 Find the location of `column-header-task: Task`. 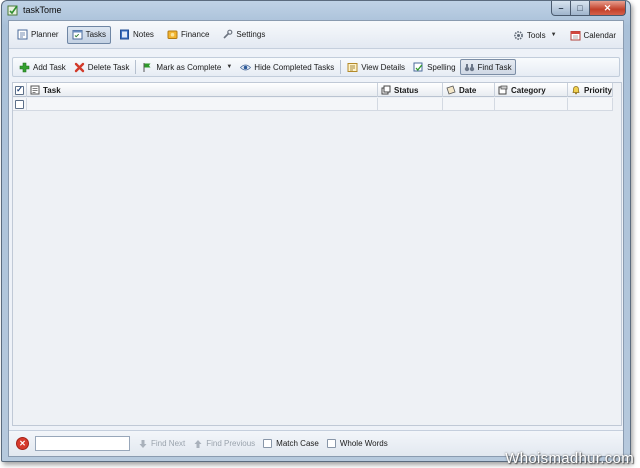

column-header-task: Task is located at coordinates (202, 90).